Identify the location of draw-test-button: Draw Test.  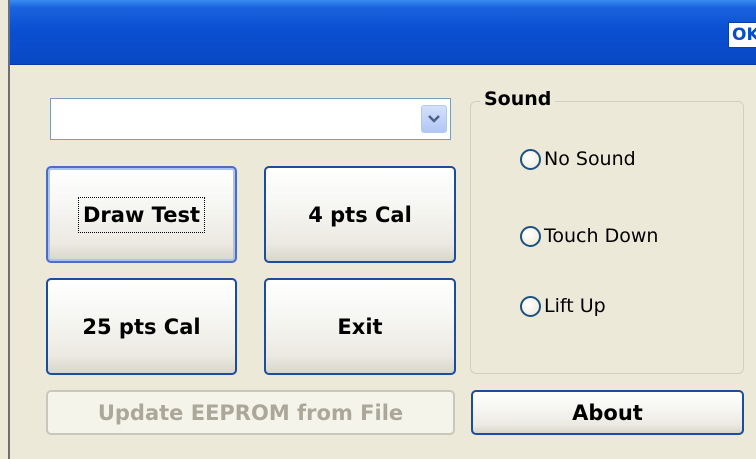
(141, 214).